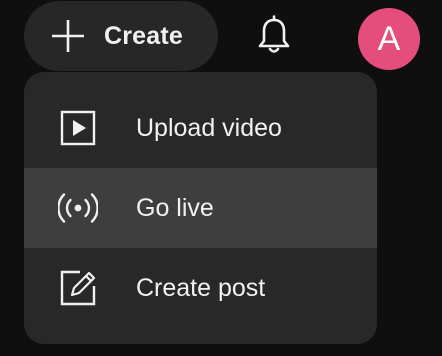 The image size is (442, 356). Describe the element at coordinates (68, 36) in the screenshot. I see `plus-icon` at that location.